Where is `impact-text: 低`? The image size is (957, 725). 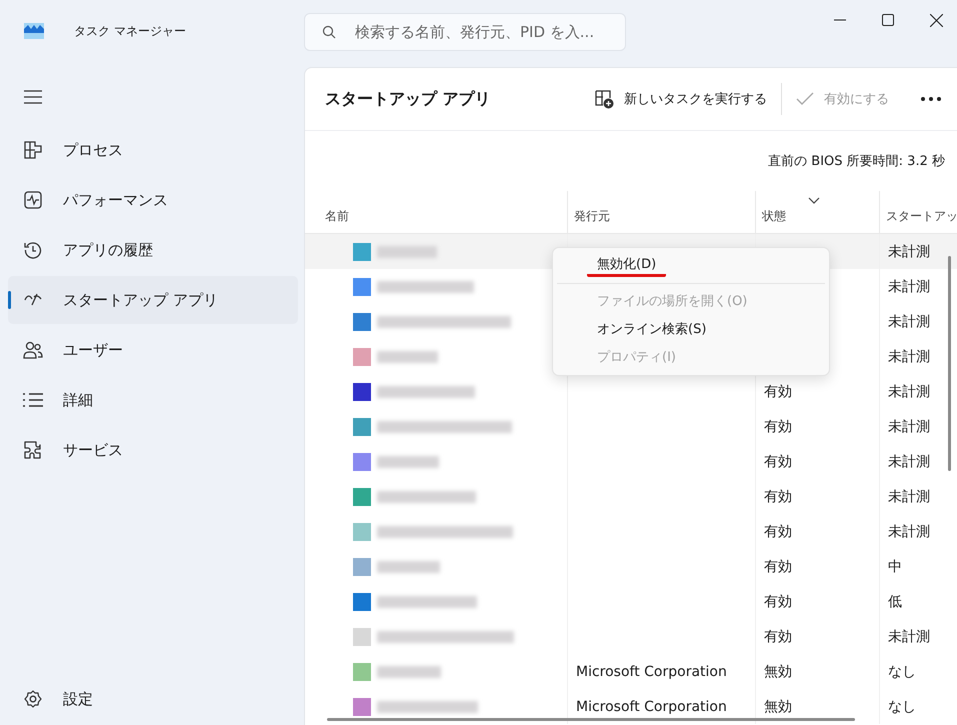 impact-text: 低 is located at coordinates (895, 601).